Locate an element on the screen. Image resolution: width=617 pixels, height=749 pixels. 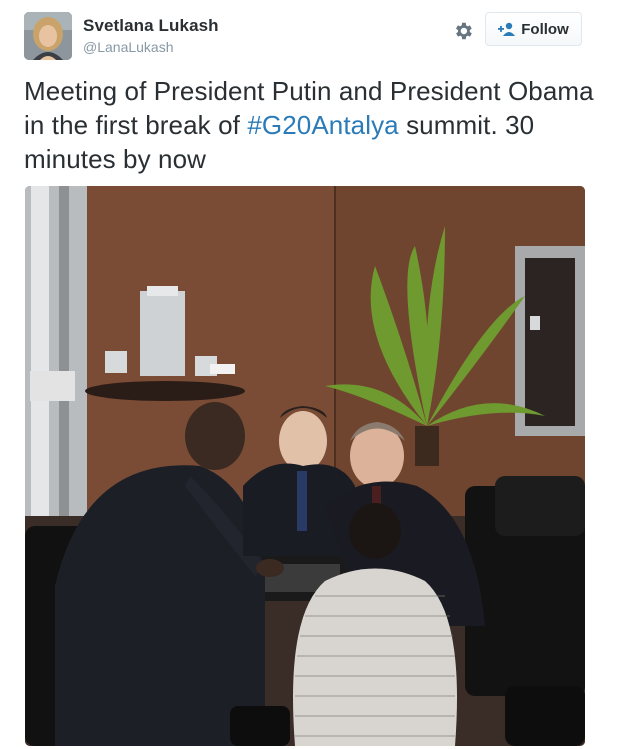
follow-button: Follow is located at coordinates (533, 29).